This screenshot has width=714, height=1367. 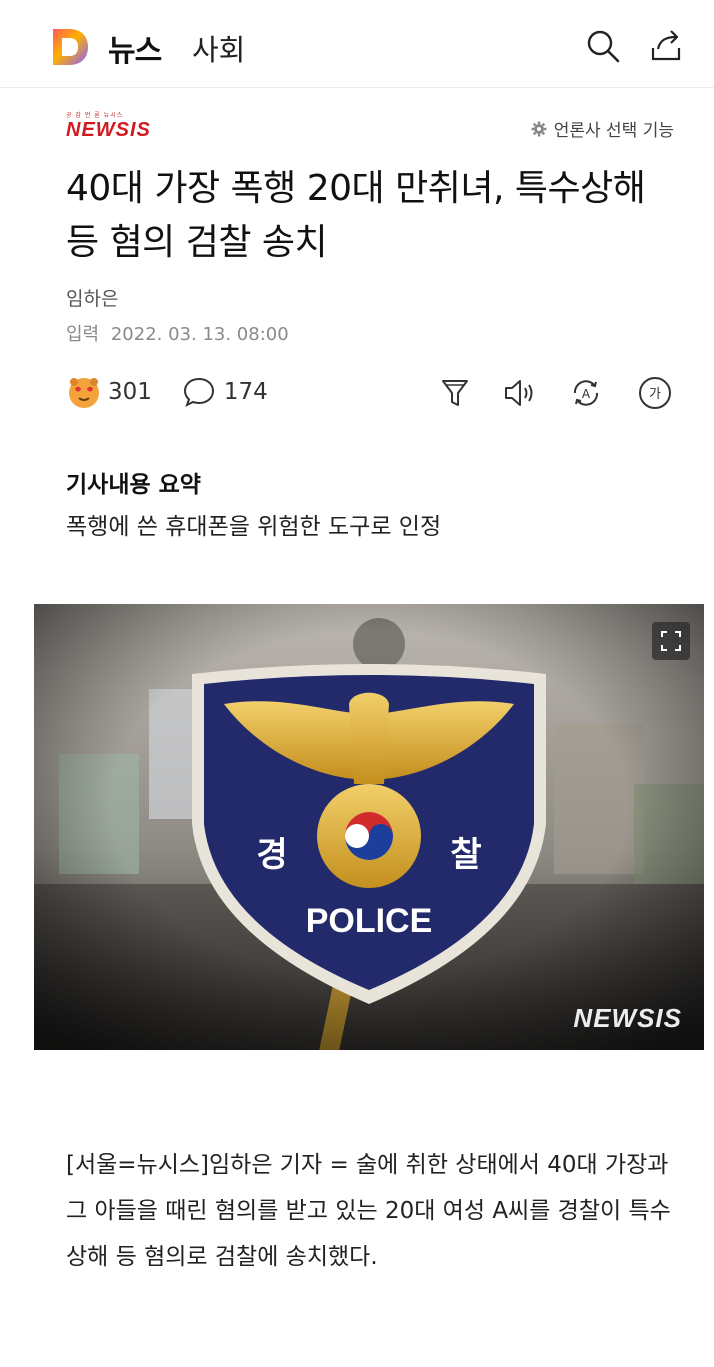 I want to click on press-row: 공 감 언 론 뉴시스 NEWSIS 언론사 선택 기능, so click(x=357, y=128).